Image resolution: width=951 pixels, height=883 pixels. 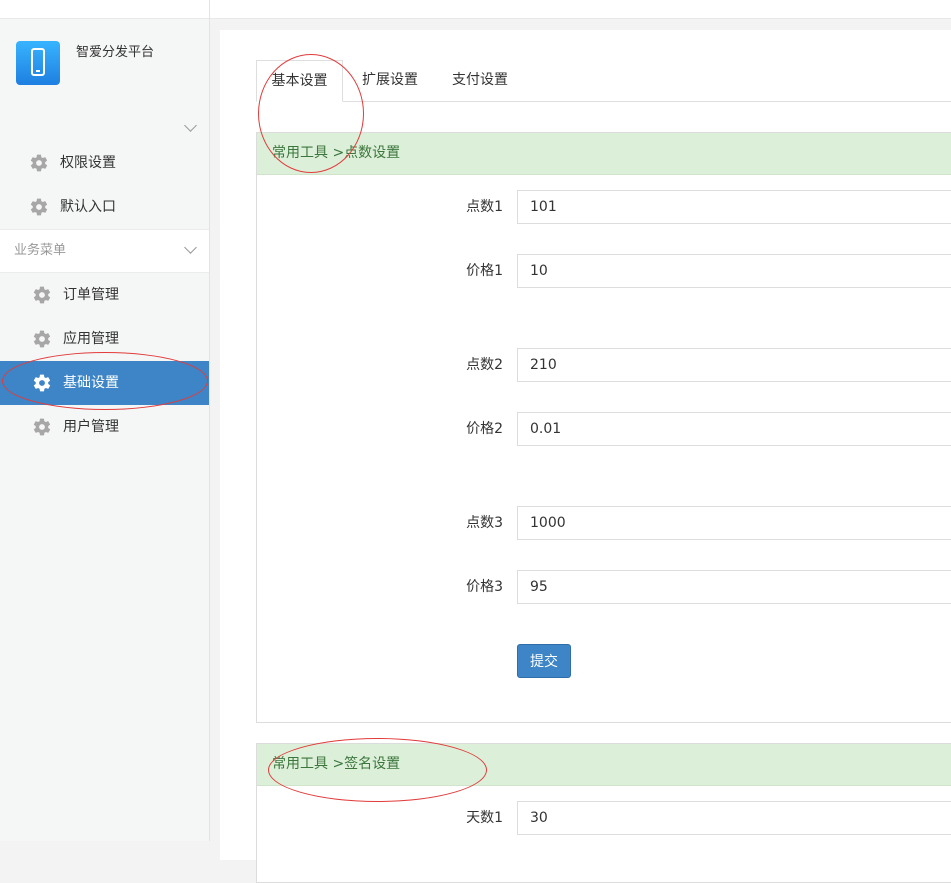 What do you see at coordinates (484, 818) in the screenshot?
I see `field-label: 天数1` at bounding box center [484, 818].